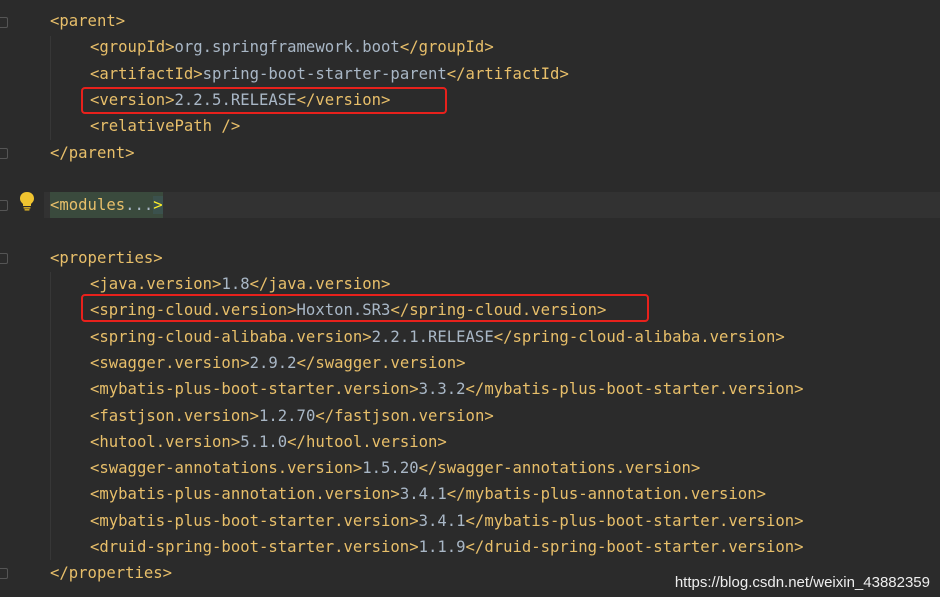 Image resolution: width=940 pixels, height=597 pixels. I want to click on xml-tag: <fastjson.version>, so click(174, 415).